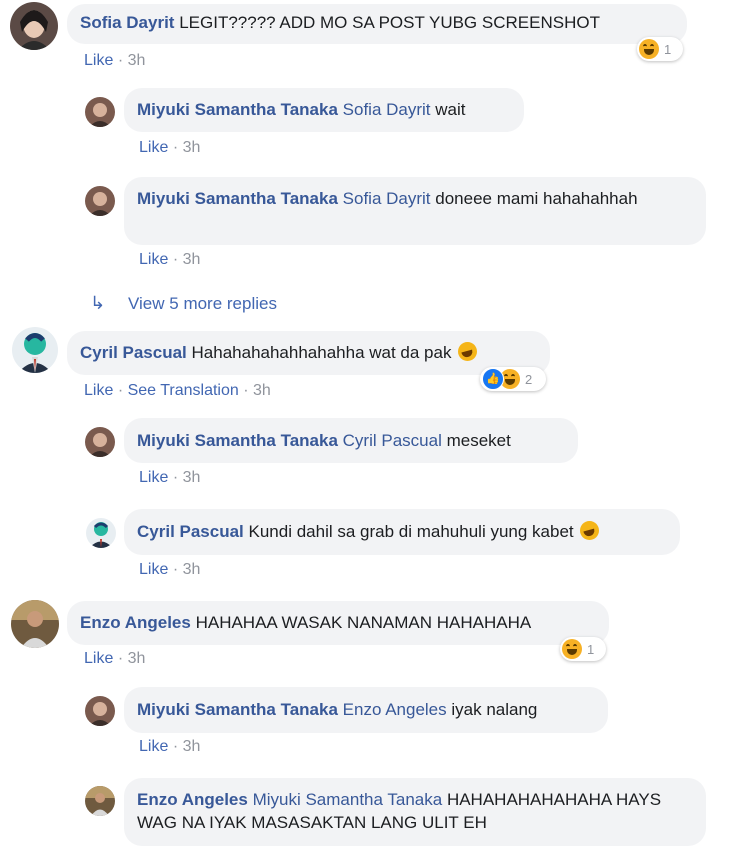 The image size is (750, 854). I want to click on comment-text: HAHAHAA WASAK NANAMAN HAHAHAHA, so click(363, 622).